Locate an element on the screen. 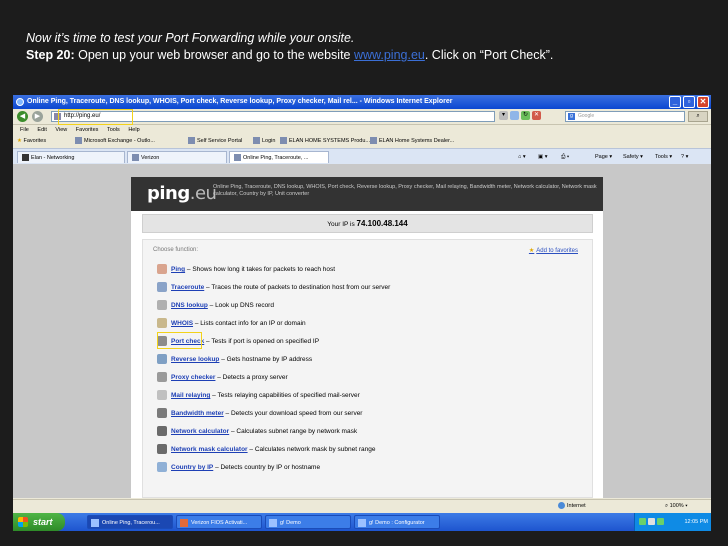  function-link-whois: WHOIS is located at coordinates (182, 323).